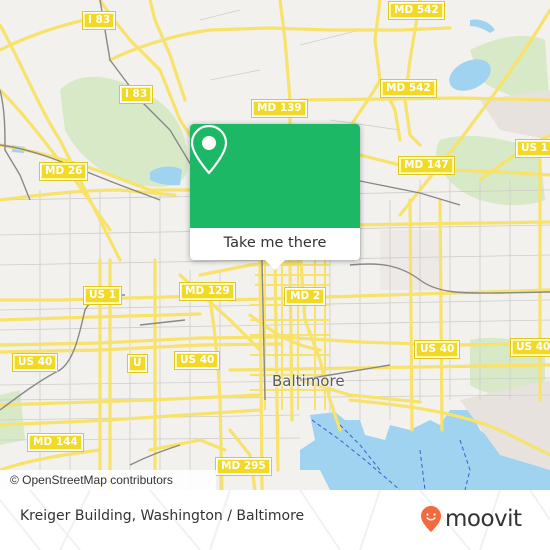 This screenshot has height=550, width=550. I want to click on place-name: Kreiger Building, Washington / Baltimore, so click(162, 516).